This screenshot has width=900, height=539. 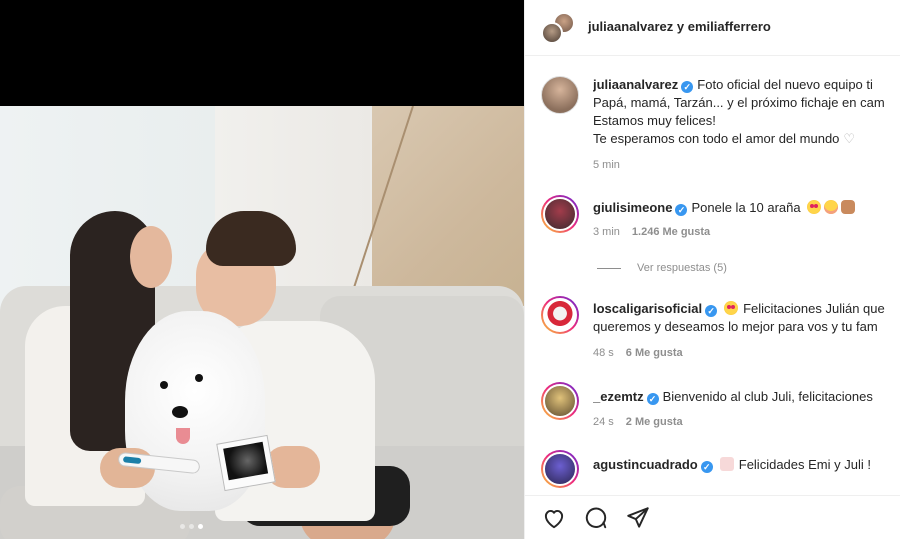 What do you see at coordinates (682, 268) in the screenshot?
I see `replies-label: Ver respuestas (5)` at bounding box center [682, 268].